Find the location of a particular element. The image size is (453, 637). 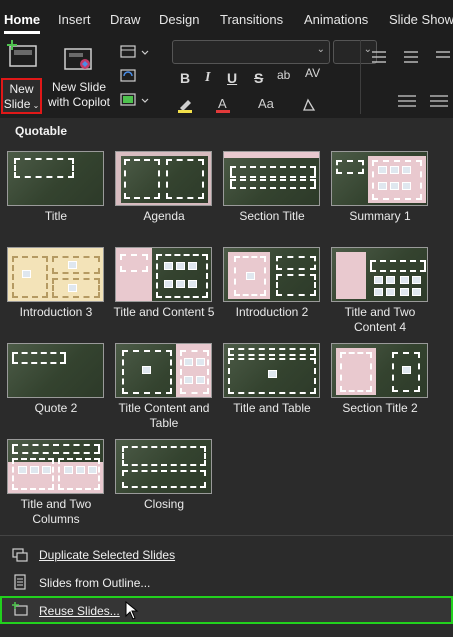

layout-label: Title Content and Table is located at coordinates (164, 415).